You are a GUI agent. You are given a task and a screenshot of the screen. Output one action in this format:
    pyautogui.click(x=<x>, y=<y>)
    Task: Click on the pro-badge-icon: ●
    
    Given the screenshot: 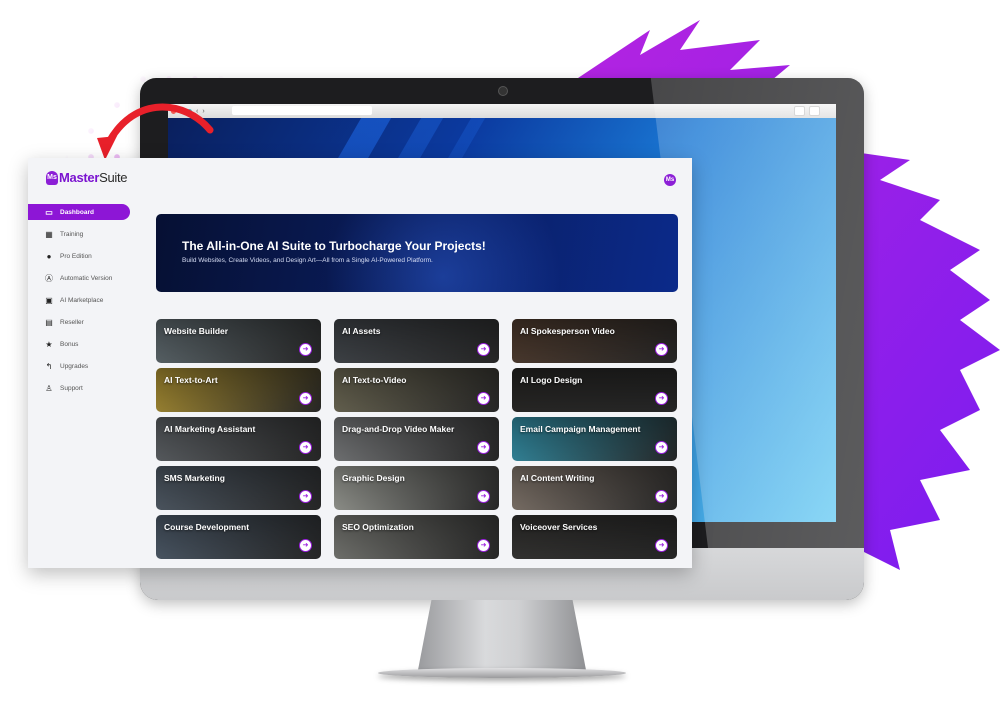 What is the action you would take?
    pyautogui.click(x=49, y=256)
    